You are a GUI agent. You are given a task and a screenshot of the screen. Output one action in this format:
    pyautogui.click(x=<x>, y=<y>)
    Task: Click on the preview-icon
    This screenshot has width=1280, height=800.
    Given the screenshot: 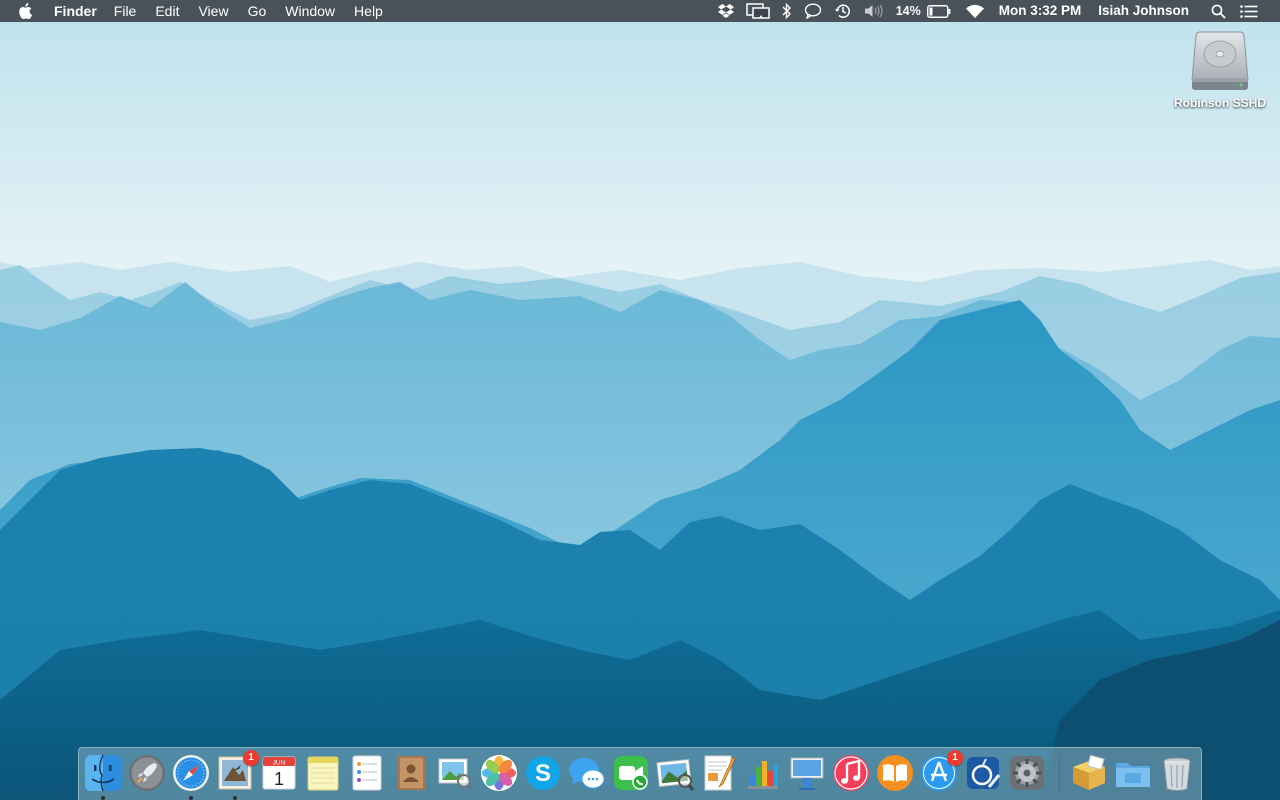 What is the action you would take?
    pyautogui.click(x=456, y=774)
    